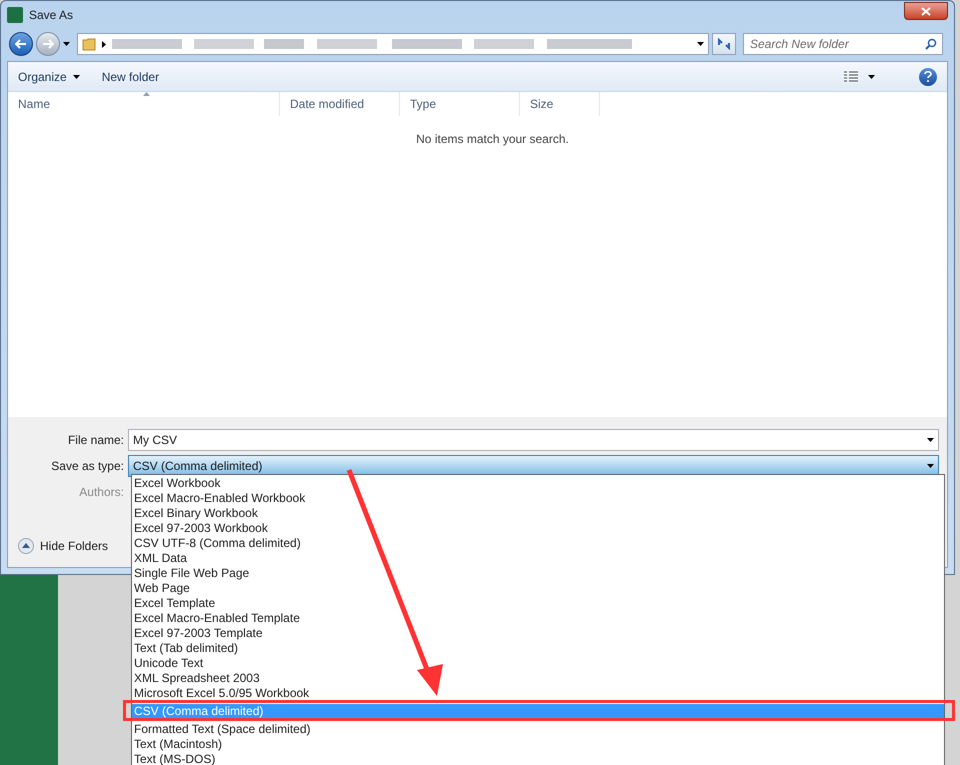  What do you see at coordinates (538, 678) in the screenshot?
I see `type-option: XML Spreadsheet 2003` at bounding box center [538, 678].